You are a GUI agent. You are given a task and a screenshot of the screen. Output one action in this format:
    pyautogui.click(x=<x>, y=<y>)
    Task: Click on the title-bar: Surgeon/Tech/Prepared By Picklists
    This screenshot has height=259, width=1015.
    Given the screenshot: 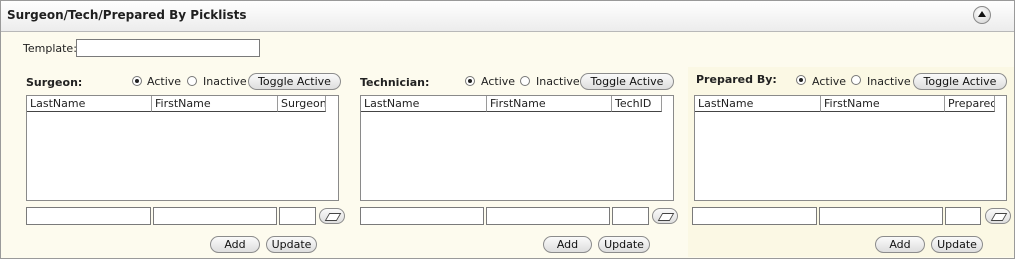 What is the action you would take?
    pyautogui.click(x=507, y=16)
    